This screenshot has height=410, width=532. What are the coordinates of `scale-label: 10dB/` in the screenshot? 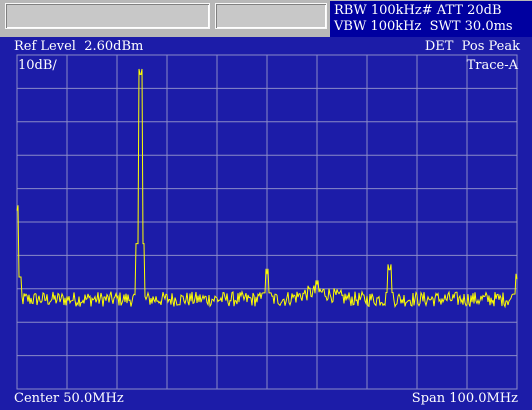 It's located at (37, 65).